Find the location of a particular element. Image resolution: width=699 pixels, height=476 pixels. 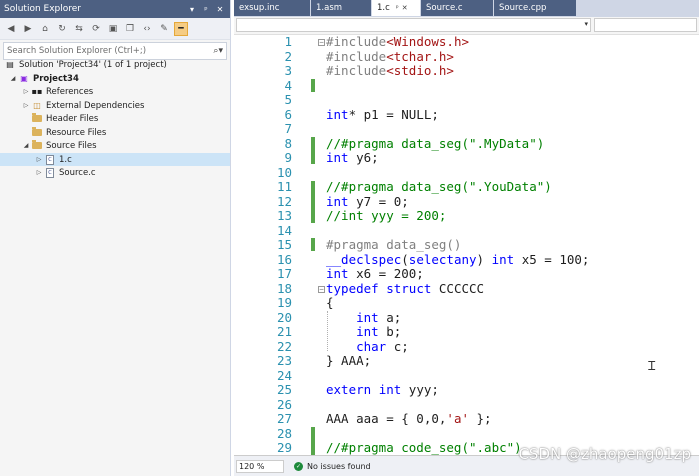

collapse-all-icon: ▣ is located at coordinates (113, 29).